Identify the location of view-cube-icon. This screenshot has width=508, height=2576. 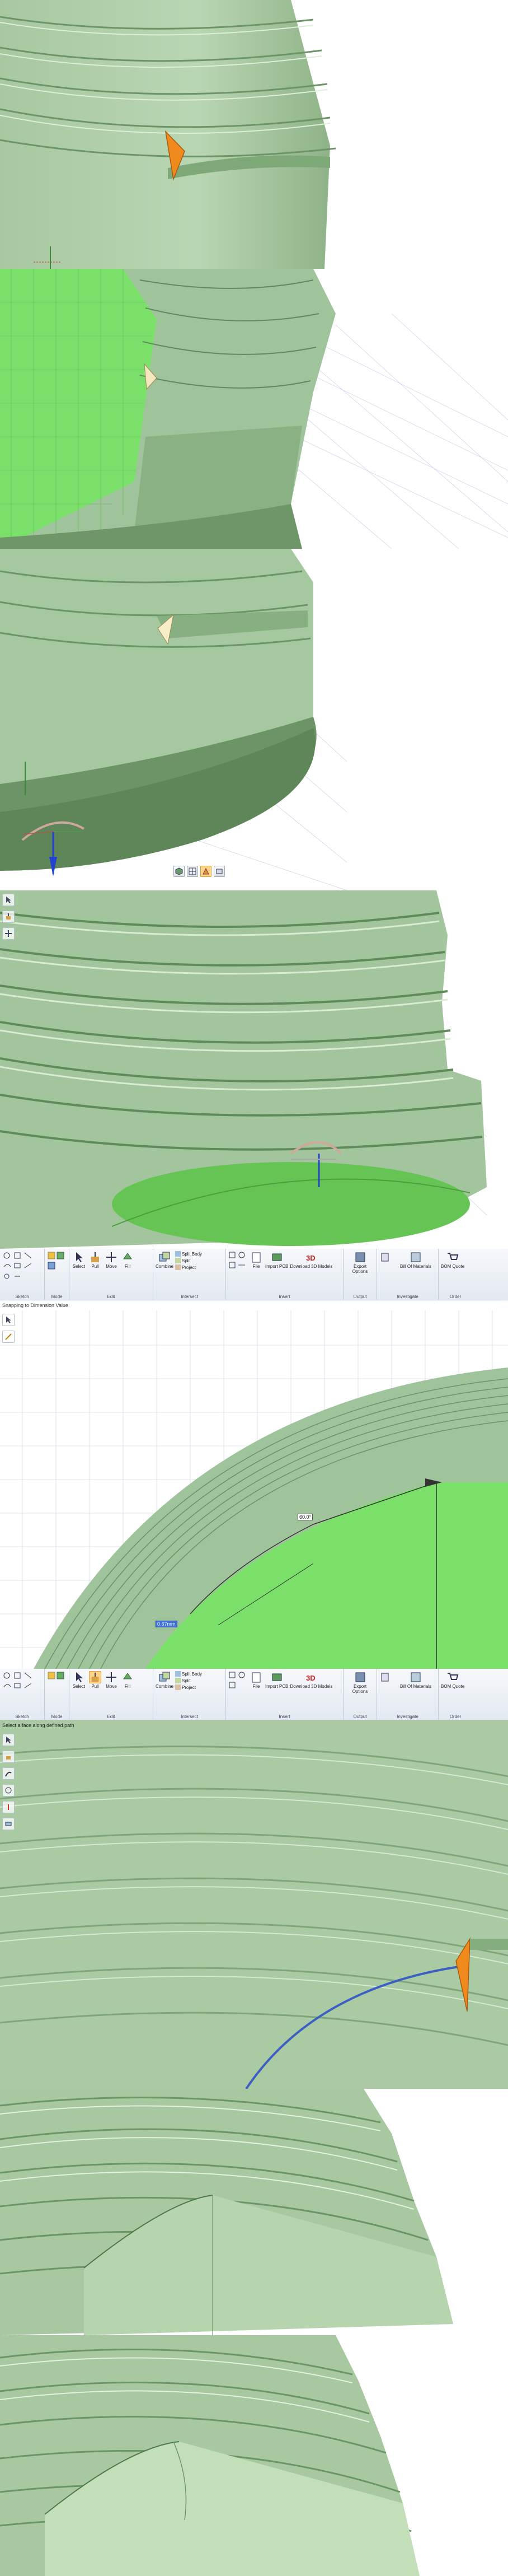
(179, 872).